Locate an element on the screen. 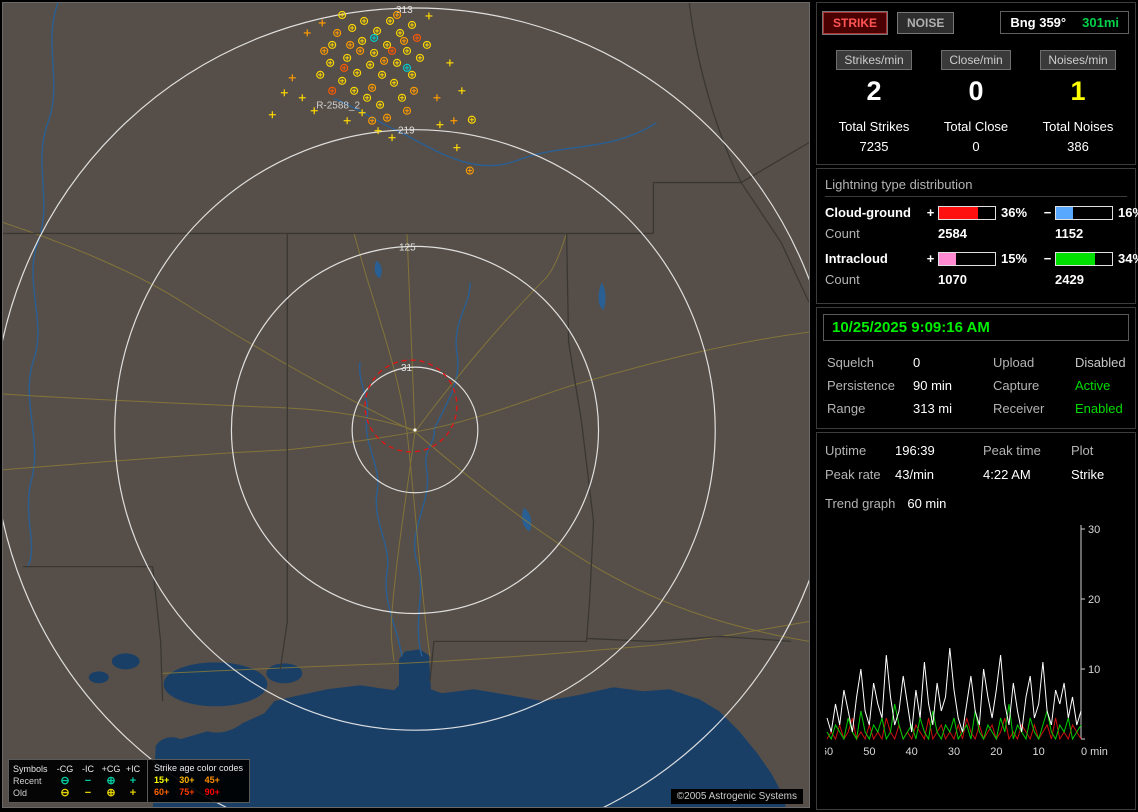  strike-mode-button: STRIKE is located at coordinates (855, 22).